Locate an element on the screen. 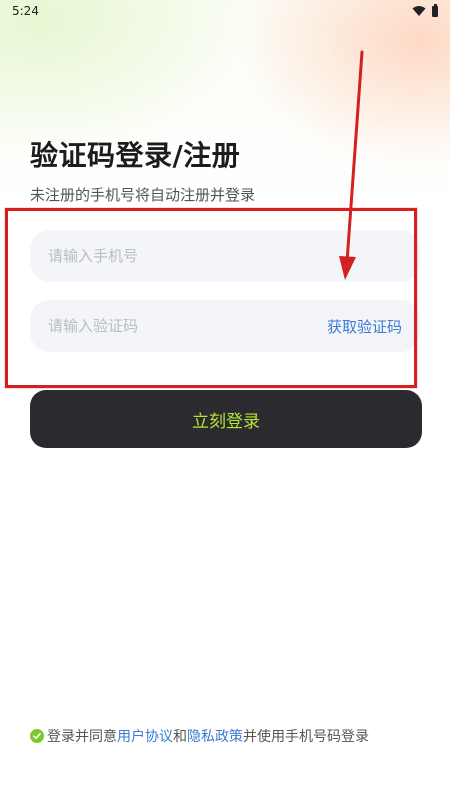 The height and width of the screenshot is (800, 450). phone-input is located at coordinates (225, 256).